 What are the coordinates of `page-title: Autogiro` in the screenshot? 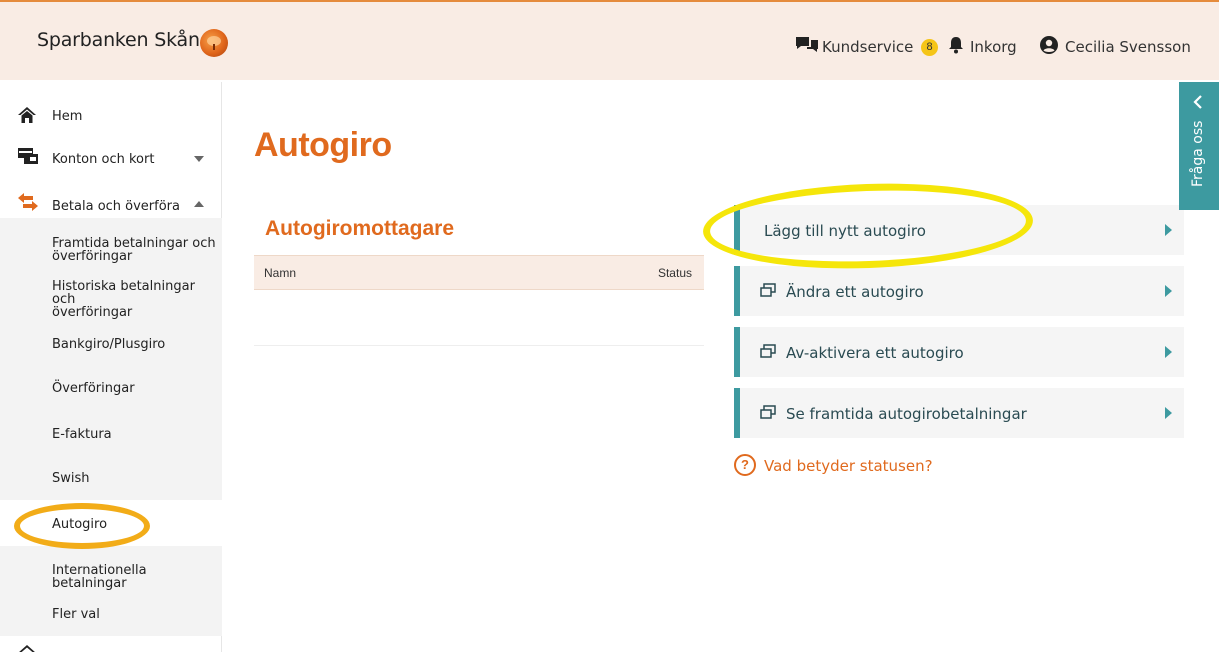 It's located at (323, 145).